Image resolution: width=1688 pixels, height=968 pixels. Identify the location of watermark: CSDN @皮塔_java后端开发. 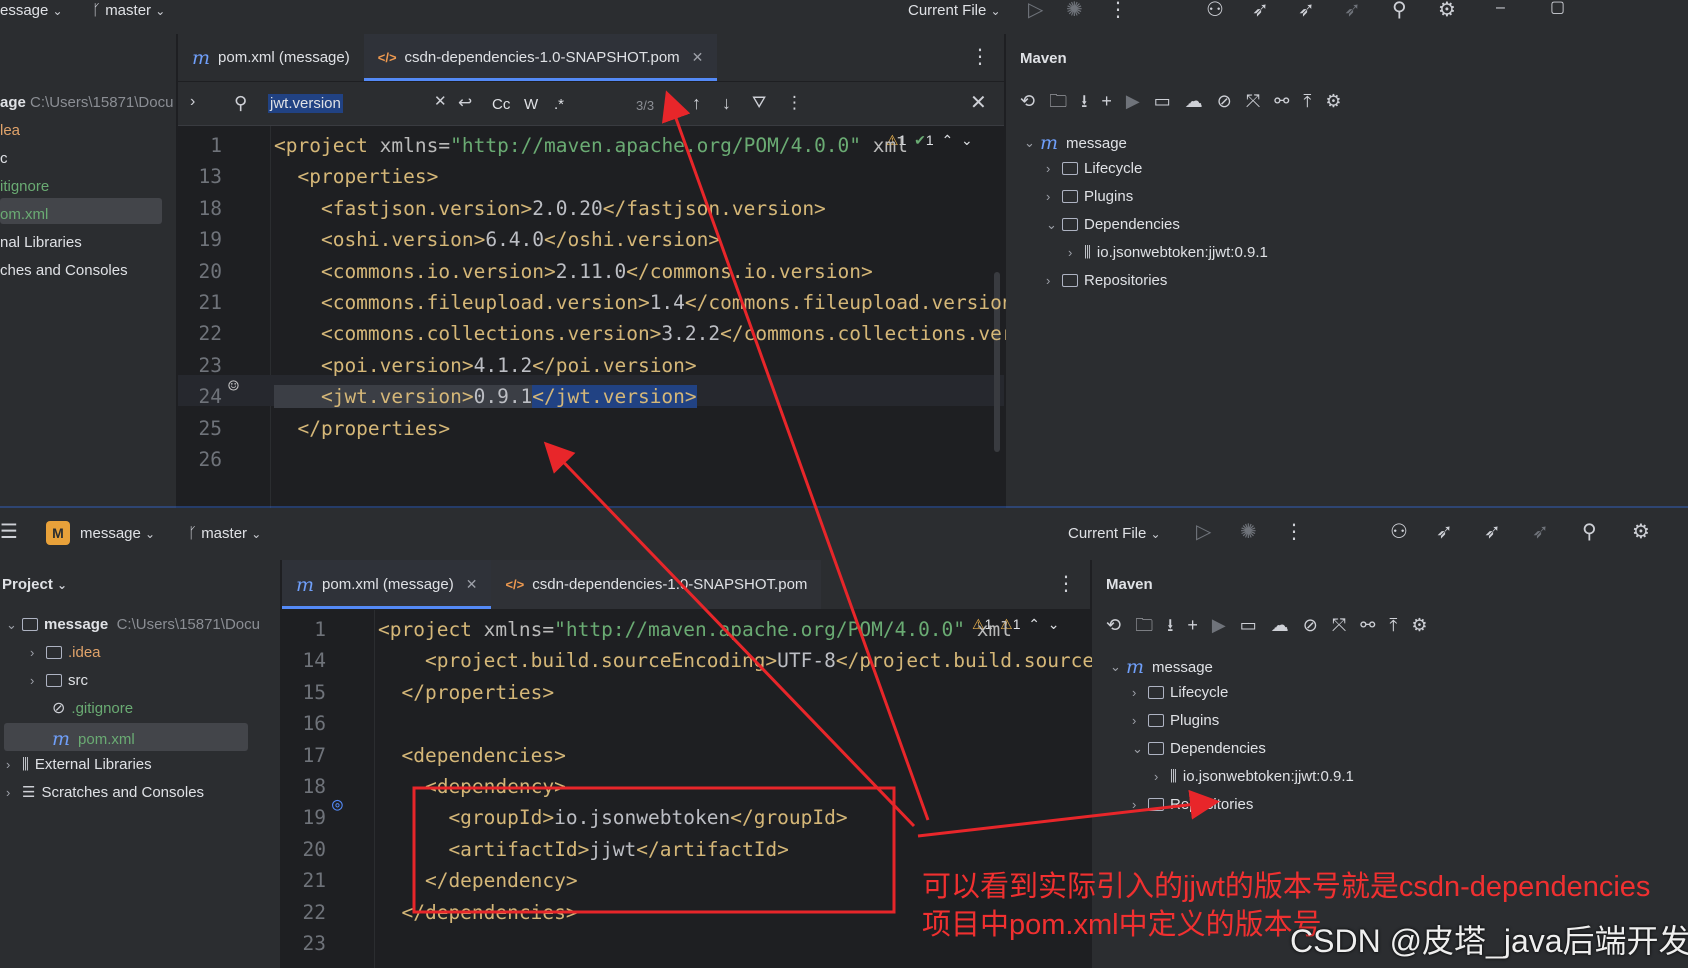
(1489, 941).